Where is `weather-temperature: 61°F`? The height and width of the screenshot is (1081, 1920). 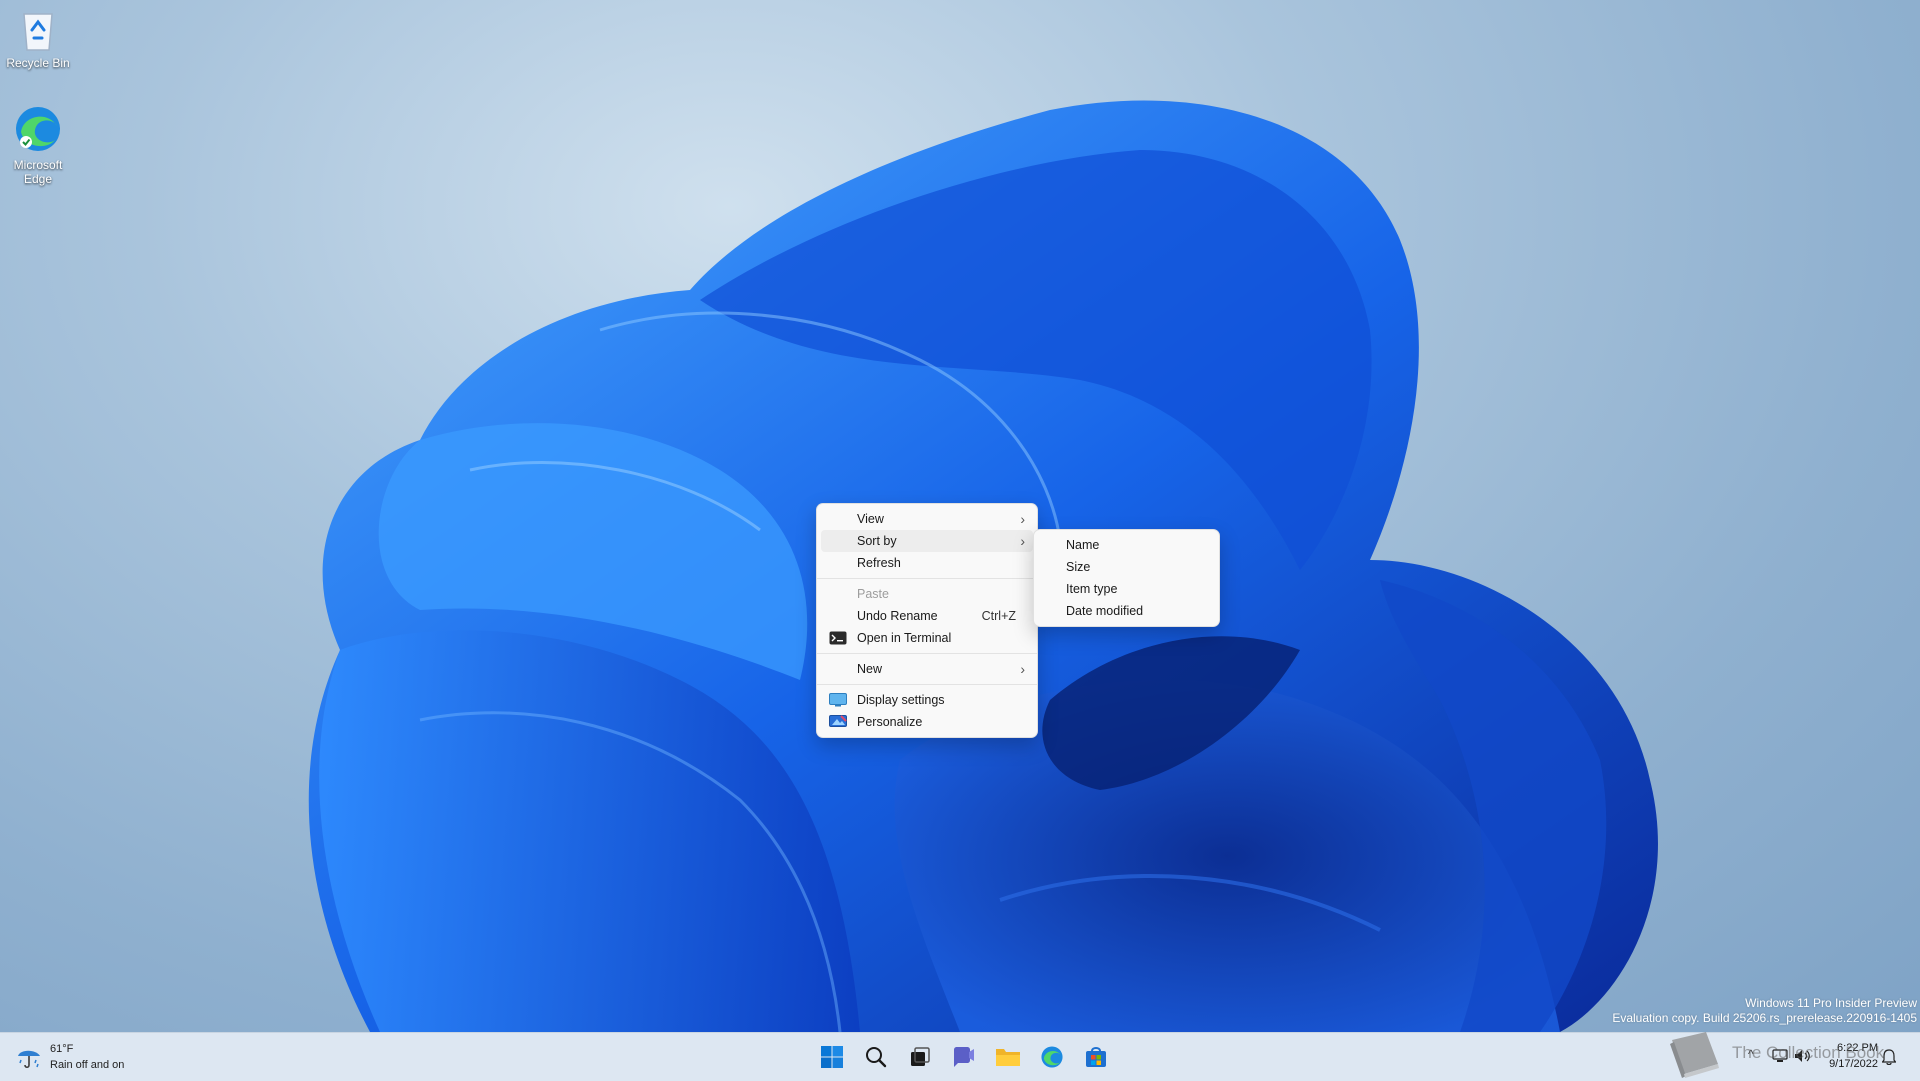 weather-temperature: 61°F is located at coordinates (62, 1049).